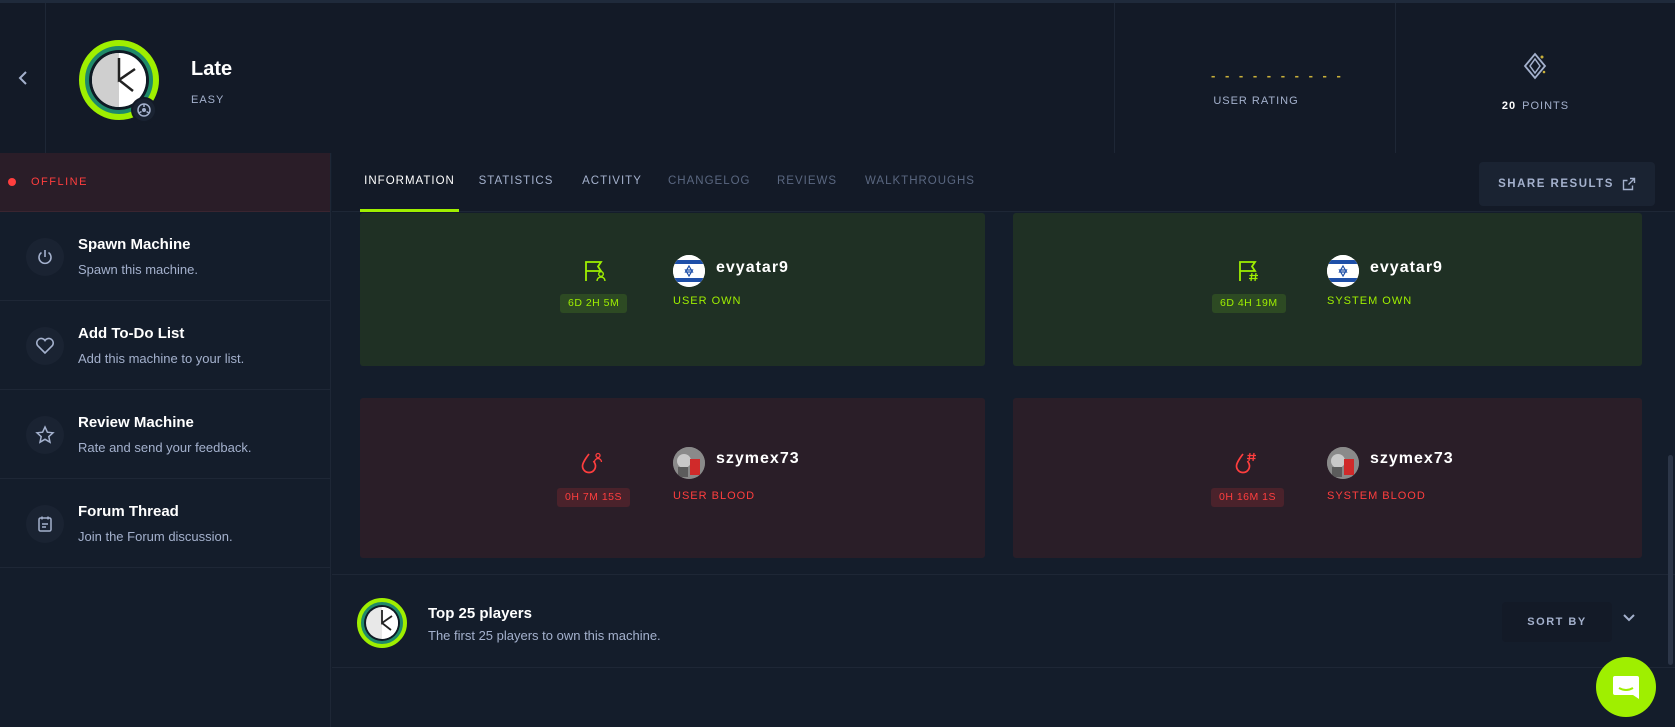 The height and width of the screenshot is (727, 1675). What do you see at coordinates (1546, 106) in the screenshot?
I see `points-label: POINTS` at bounding box center [1546, 106].